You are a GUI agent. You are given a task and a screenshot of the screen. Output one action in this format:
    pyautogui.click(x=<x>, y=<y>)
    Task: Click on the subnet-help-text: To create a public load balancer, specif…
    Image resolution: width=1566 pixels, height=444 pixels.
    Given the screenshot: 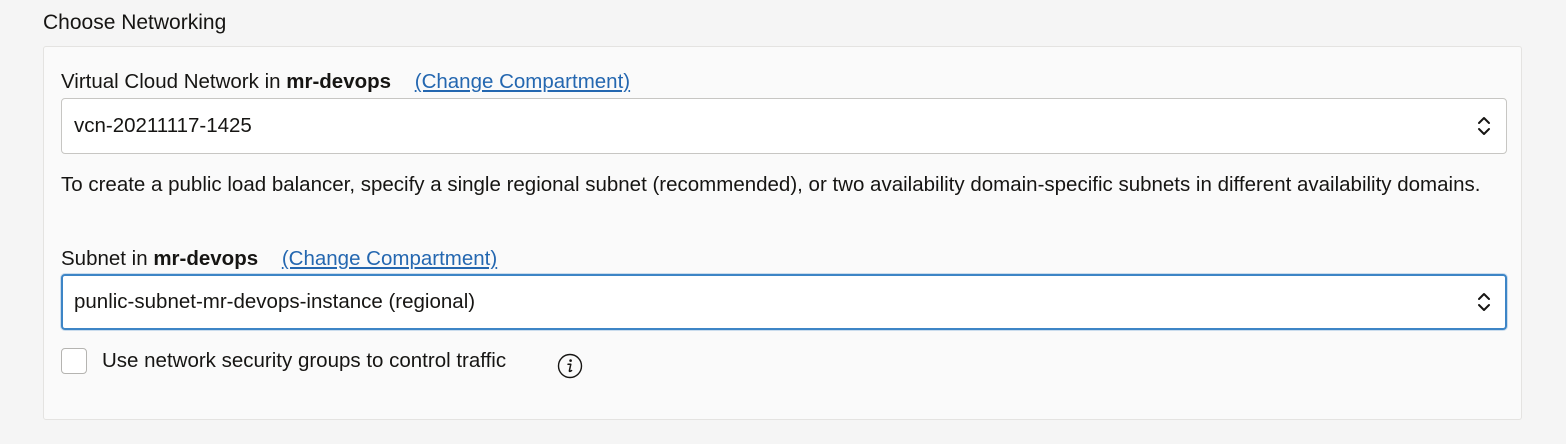 What is the action you would take?
    pyautogui.click(x=771, y=184)
    